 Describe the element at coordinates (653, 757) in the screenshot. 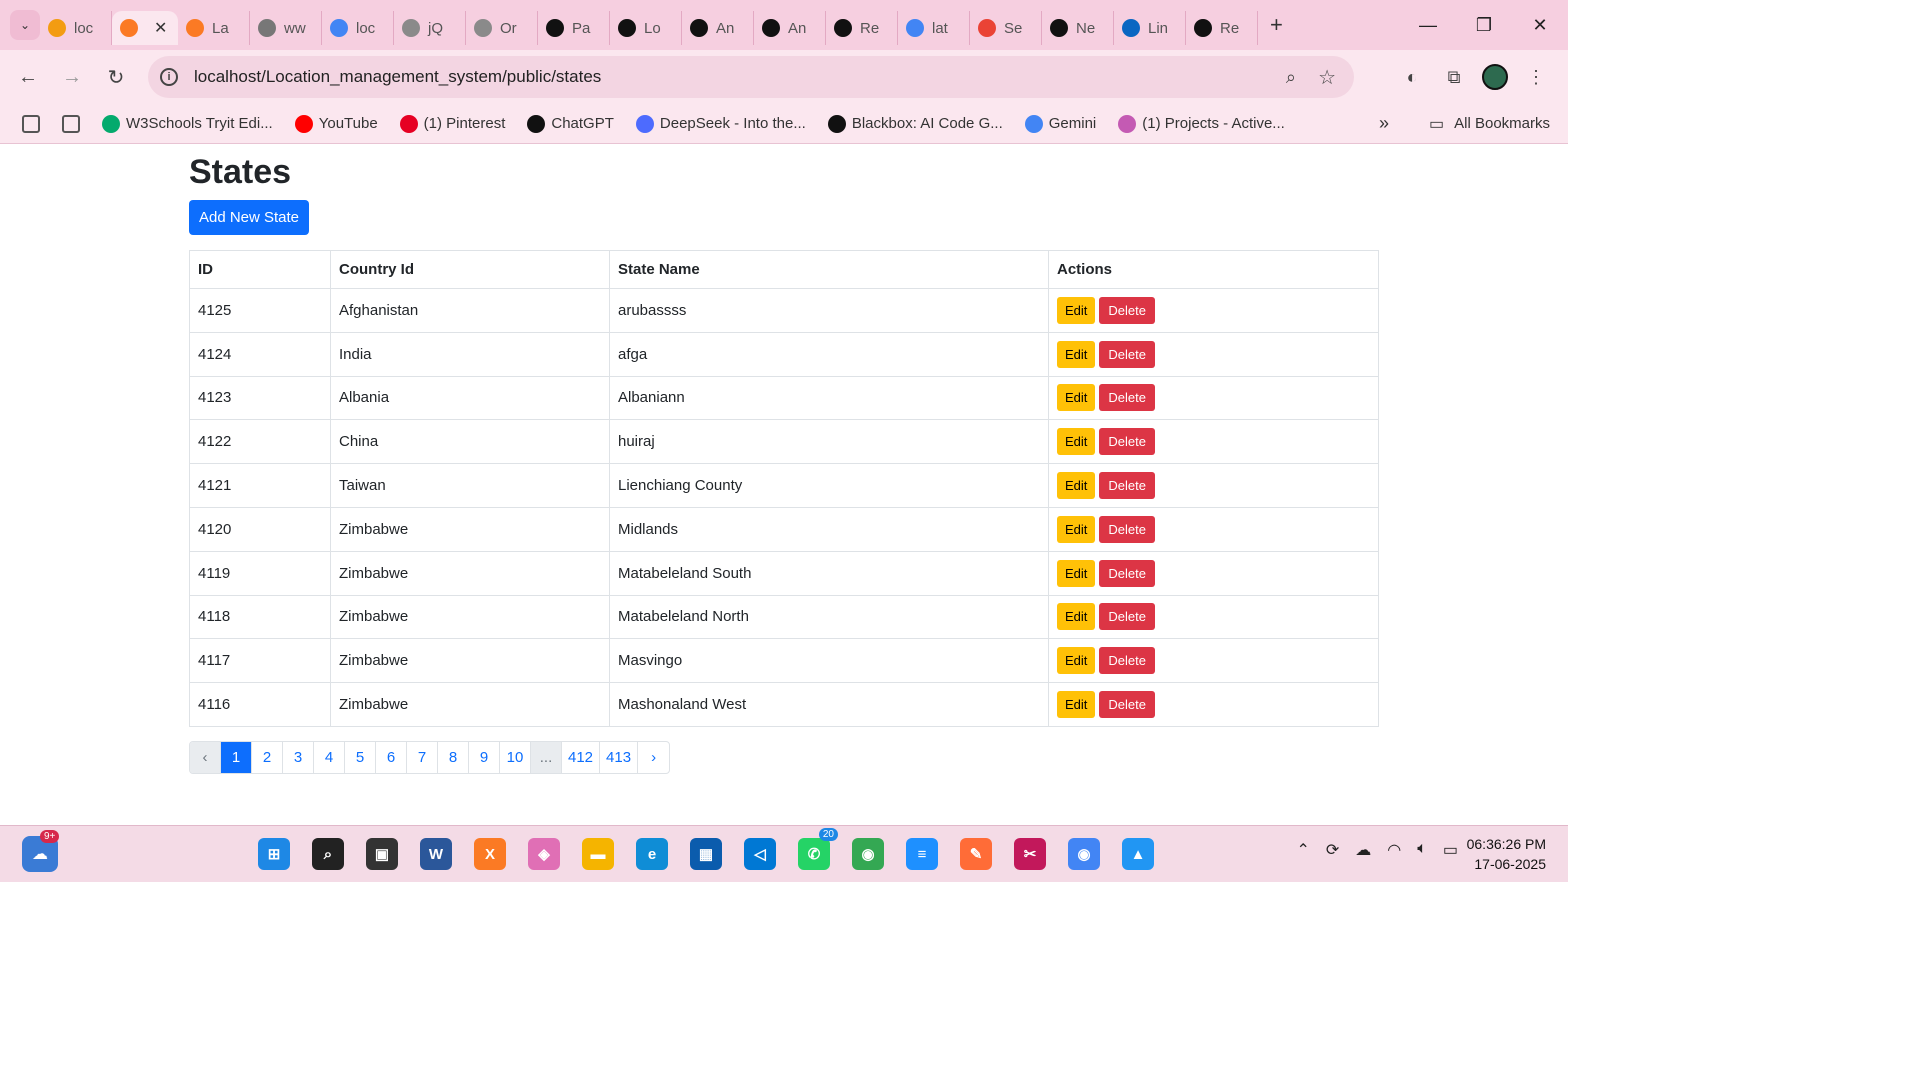

I see `next-page-button: ›` at that location.